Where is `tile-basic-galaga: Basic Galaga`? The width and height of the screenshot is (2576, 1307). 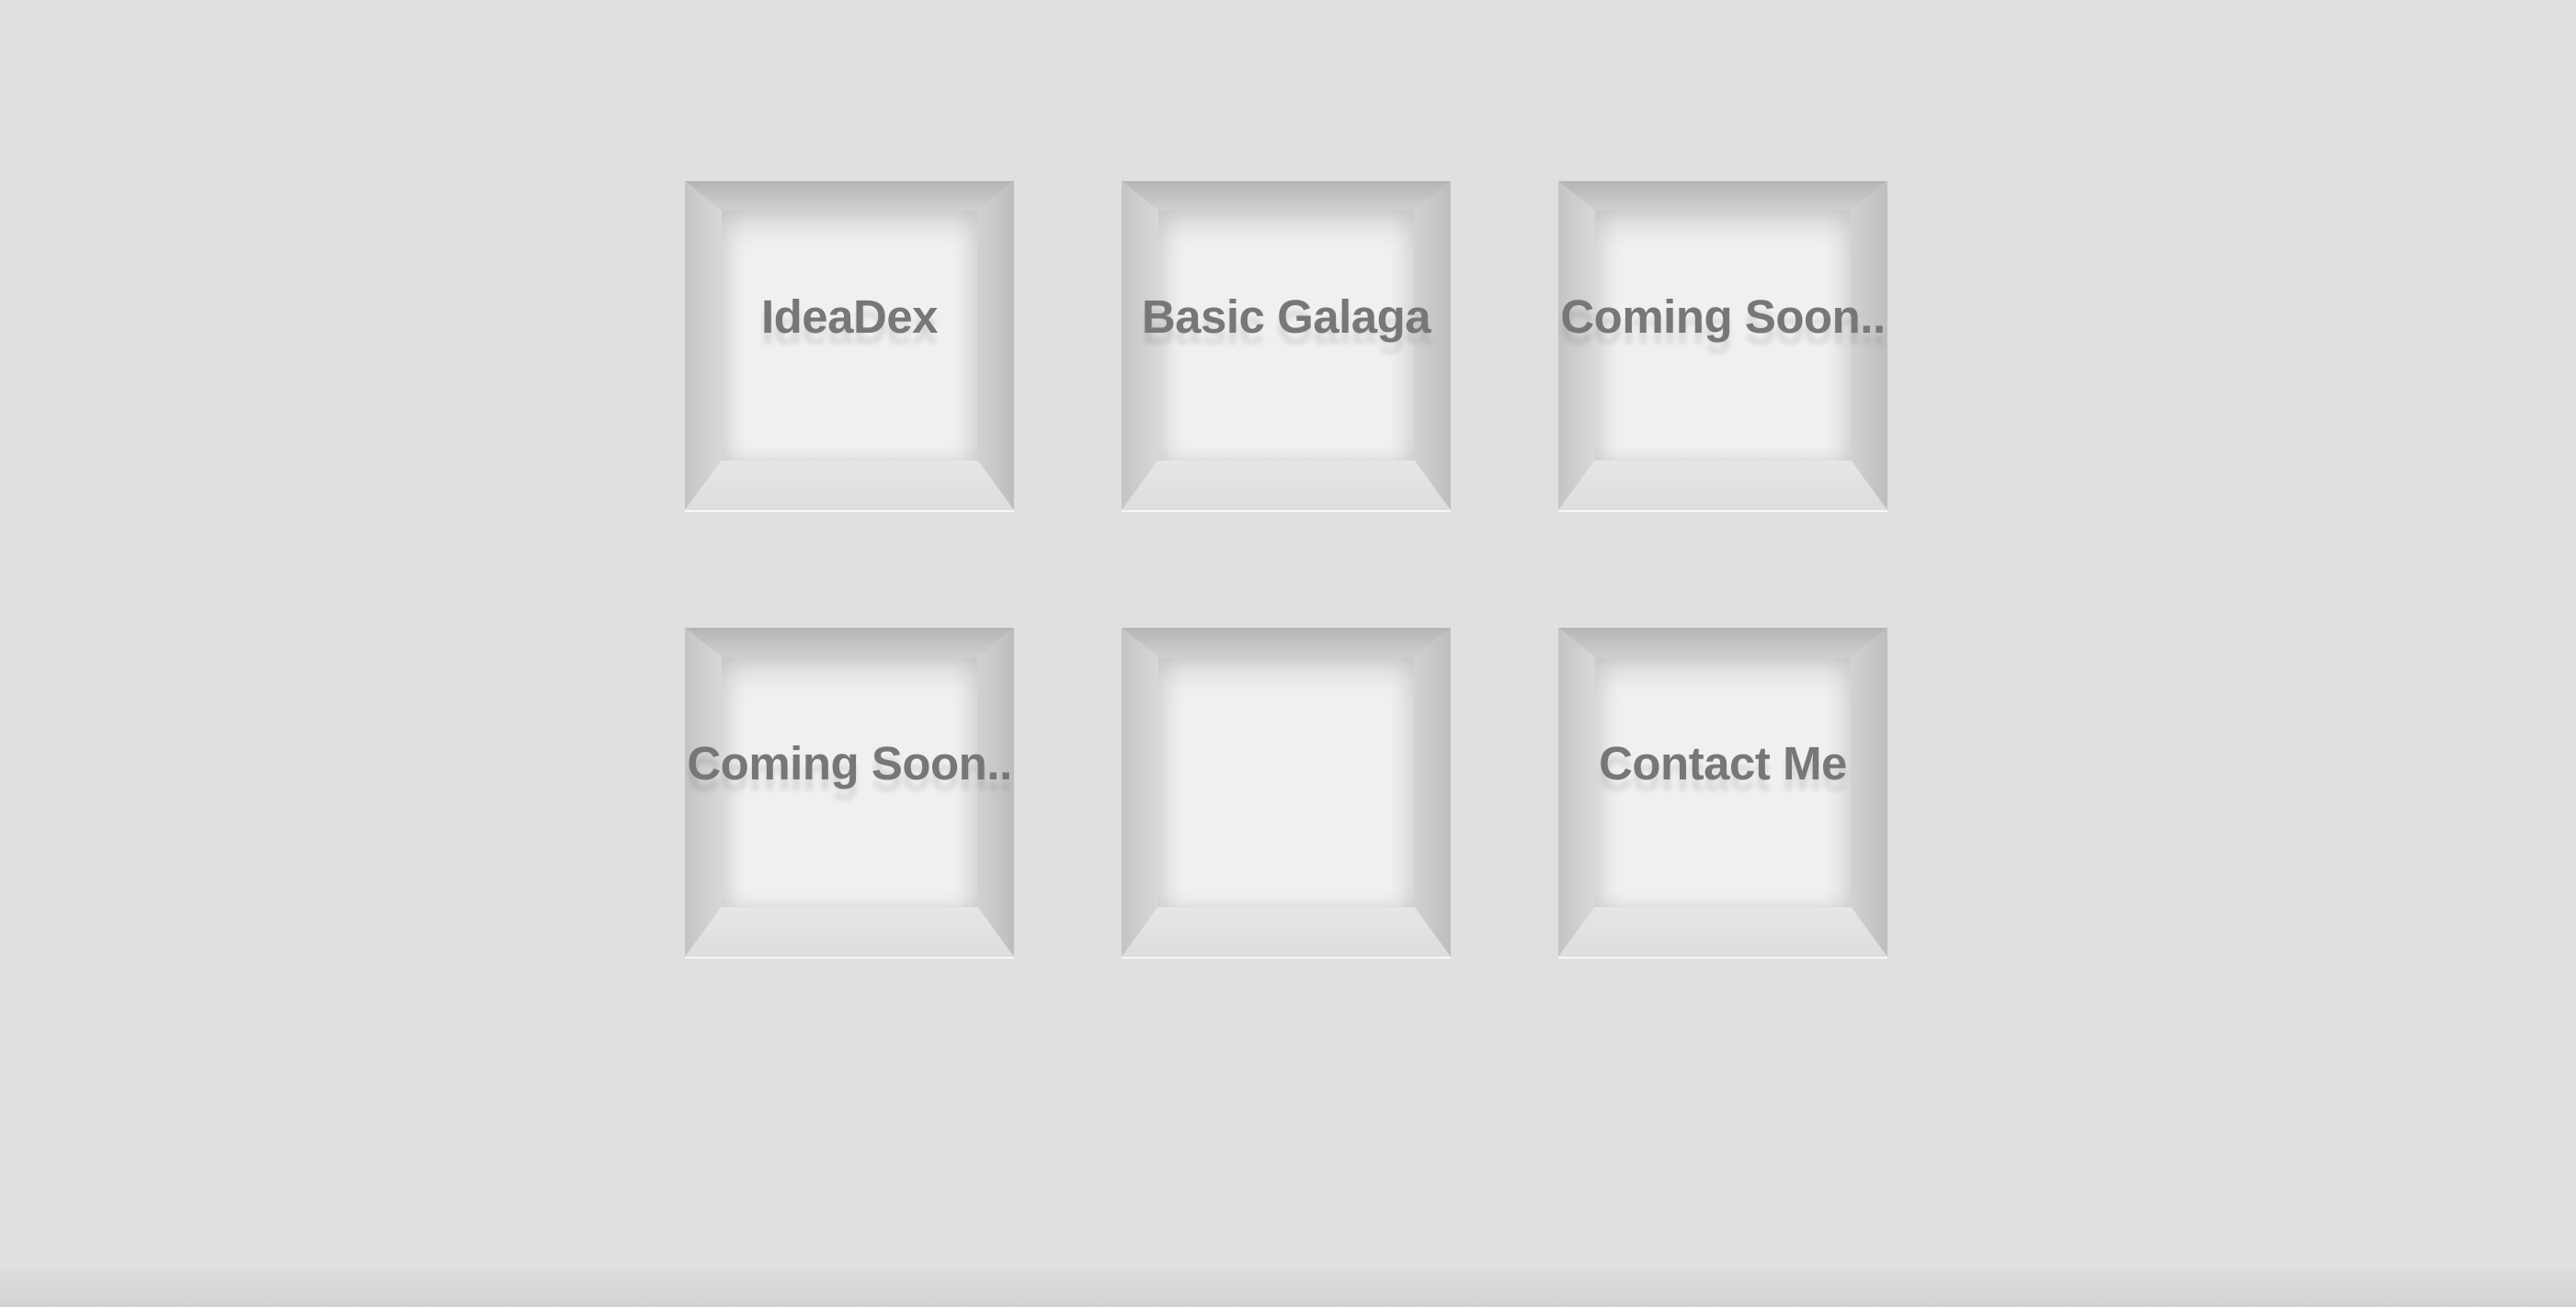
tile-basic-galaga: Basic Galaga is located at coordinates (1286, 346).